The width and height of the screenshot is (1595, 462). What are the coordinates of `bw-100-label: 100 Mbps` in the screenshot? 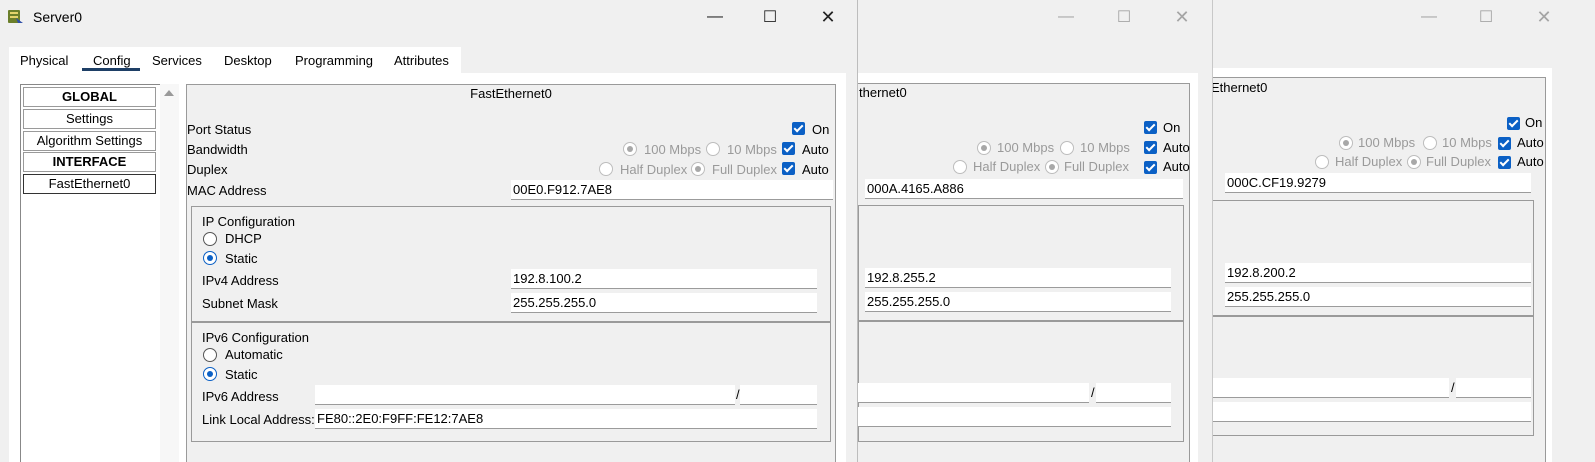 It's located at (1026, 147).